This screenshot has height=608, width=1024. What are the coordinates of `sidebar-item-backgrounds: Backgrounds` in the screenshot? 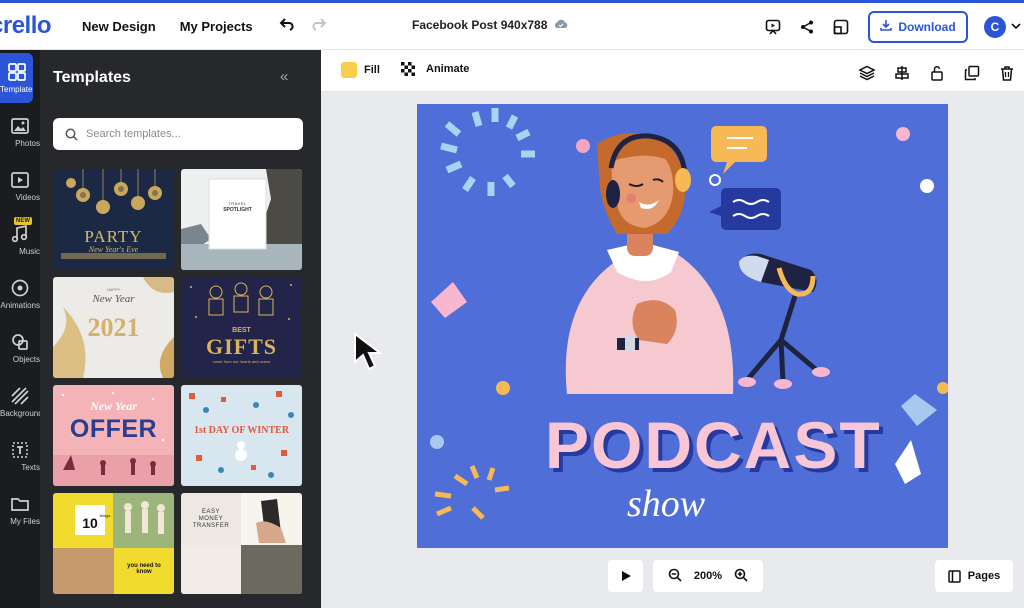 It's located at (20, 402).